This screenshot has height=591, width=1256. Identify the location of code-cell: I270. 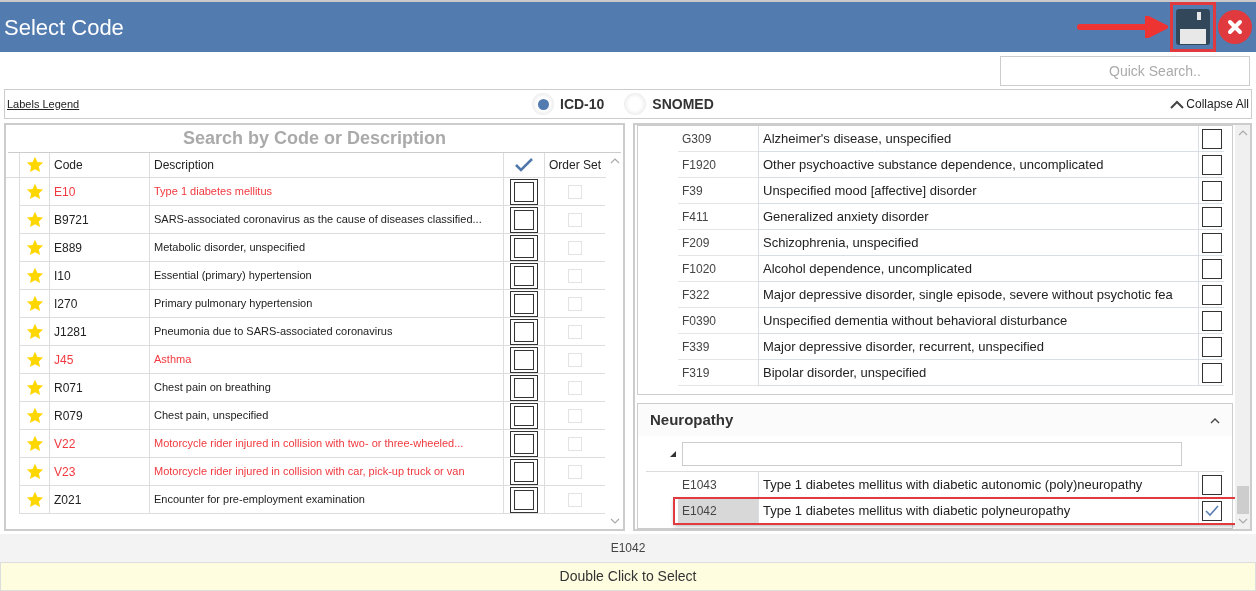
(100, 304).